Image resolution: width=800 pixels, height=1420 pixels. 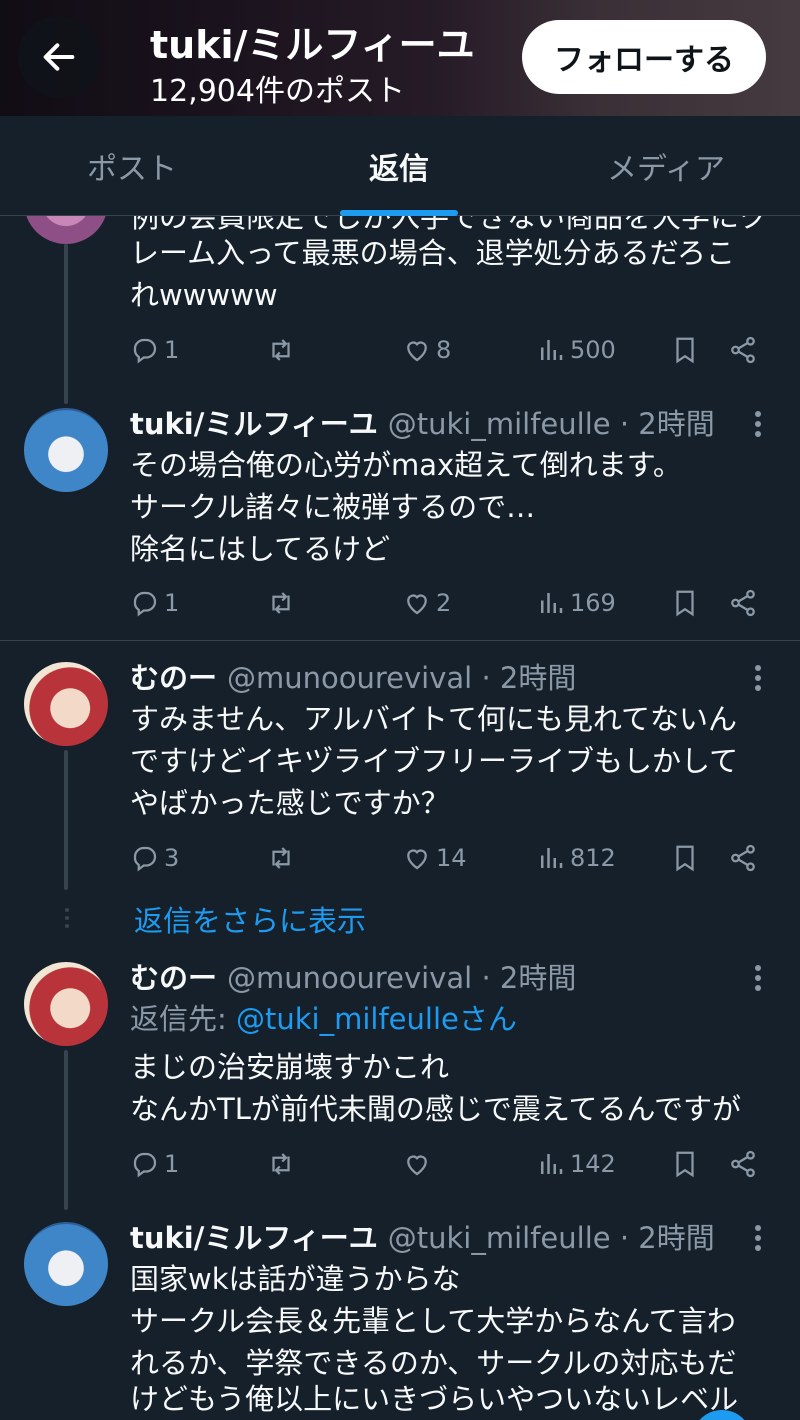 I want to click on like-button, so click(x=417, y=1164).